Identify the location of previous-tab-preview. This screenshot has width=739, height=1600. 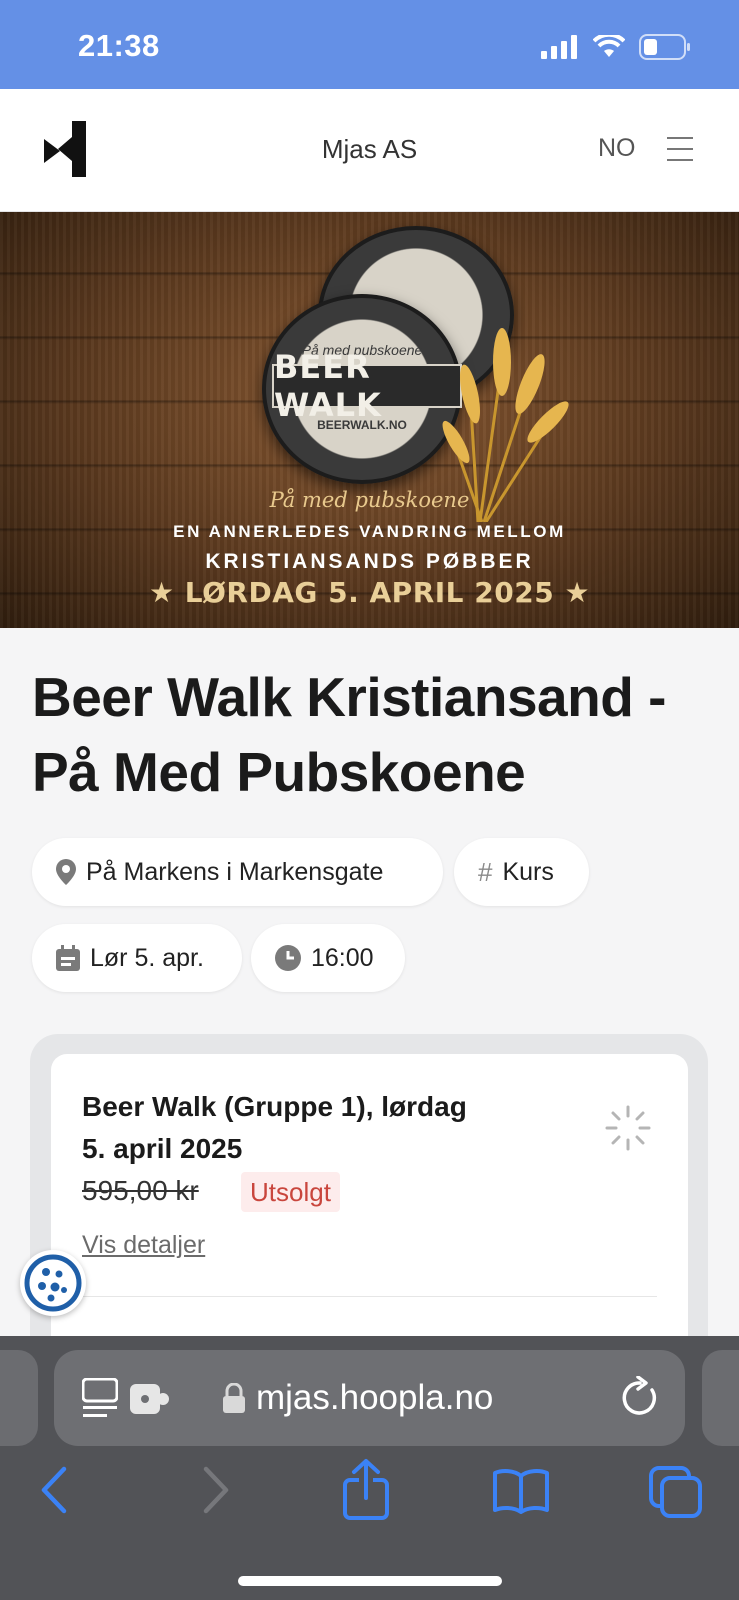
(19, 1398).